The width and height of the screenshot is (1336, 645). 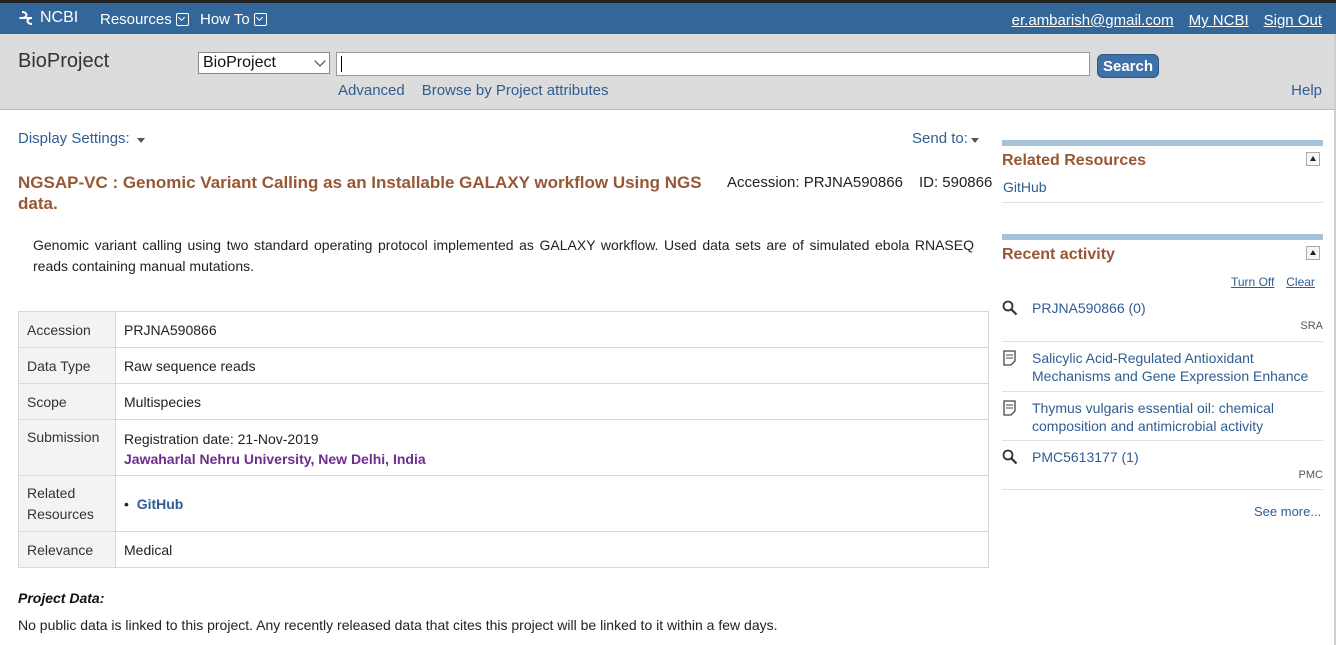 What do you see at coordinates (59, 17) in the screenshot?
I see `ncbi-logo-text: NCBI` at bounding box center [59, 17].